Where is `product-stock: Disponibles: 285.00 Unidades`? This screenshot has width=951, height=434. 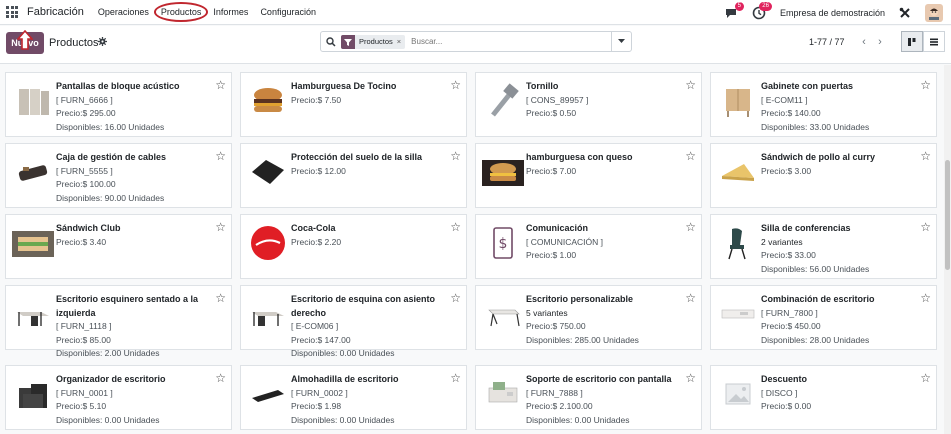 product-stock: Disponibles: 285.00 Unidades is located at coordinates (582, 339).